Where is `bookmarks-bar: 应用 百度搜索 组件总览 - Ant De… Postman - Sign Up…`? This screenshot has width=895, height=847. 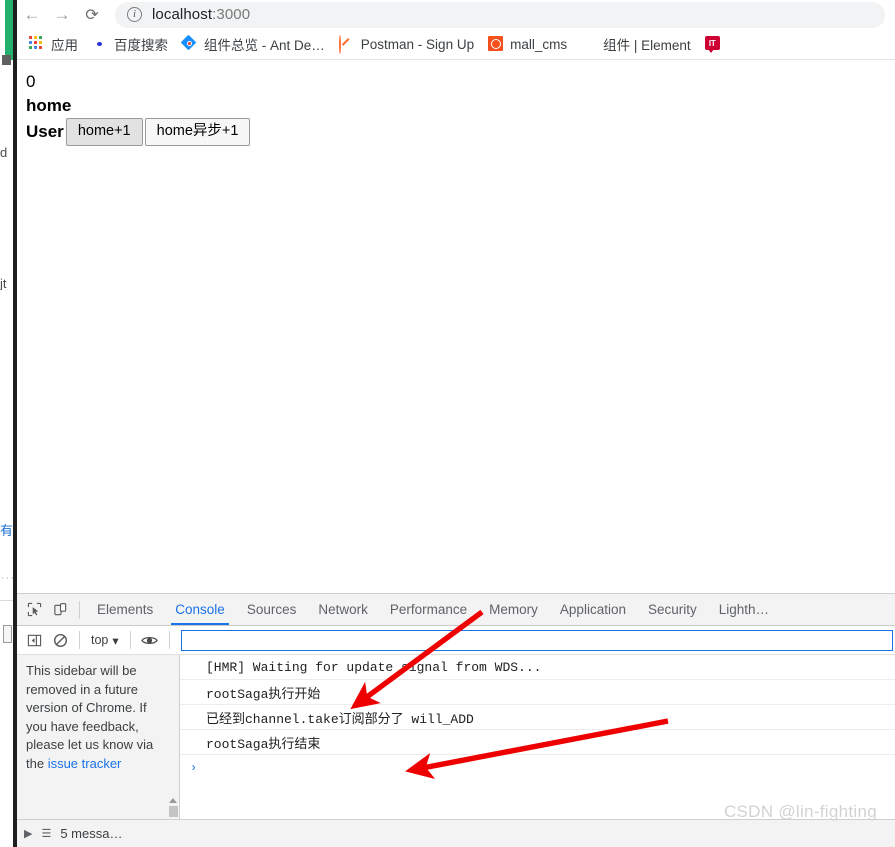 bookmarks-bar: 应用 百度搜索 组件总览 - Ant De… Postman - Sign Up… is located at coordinates (456, 44).